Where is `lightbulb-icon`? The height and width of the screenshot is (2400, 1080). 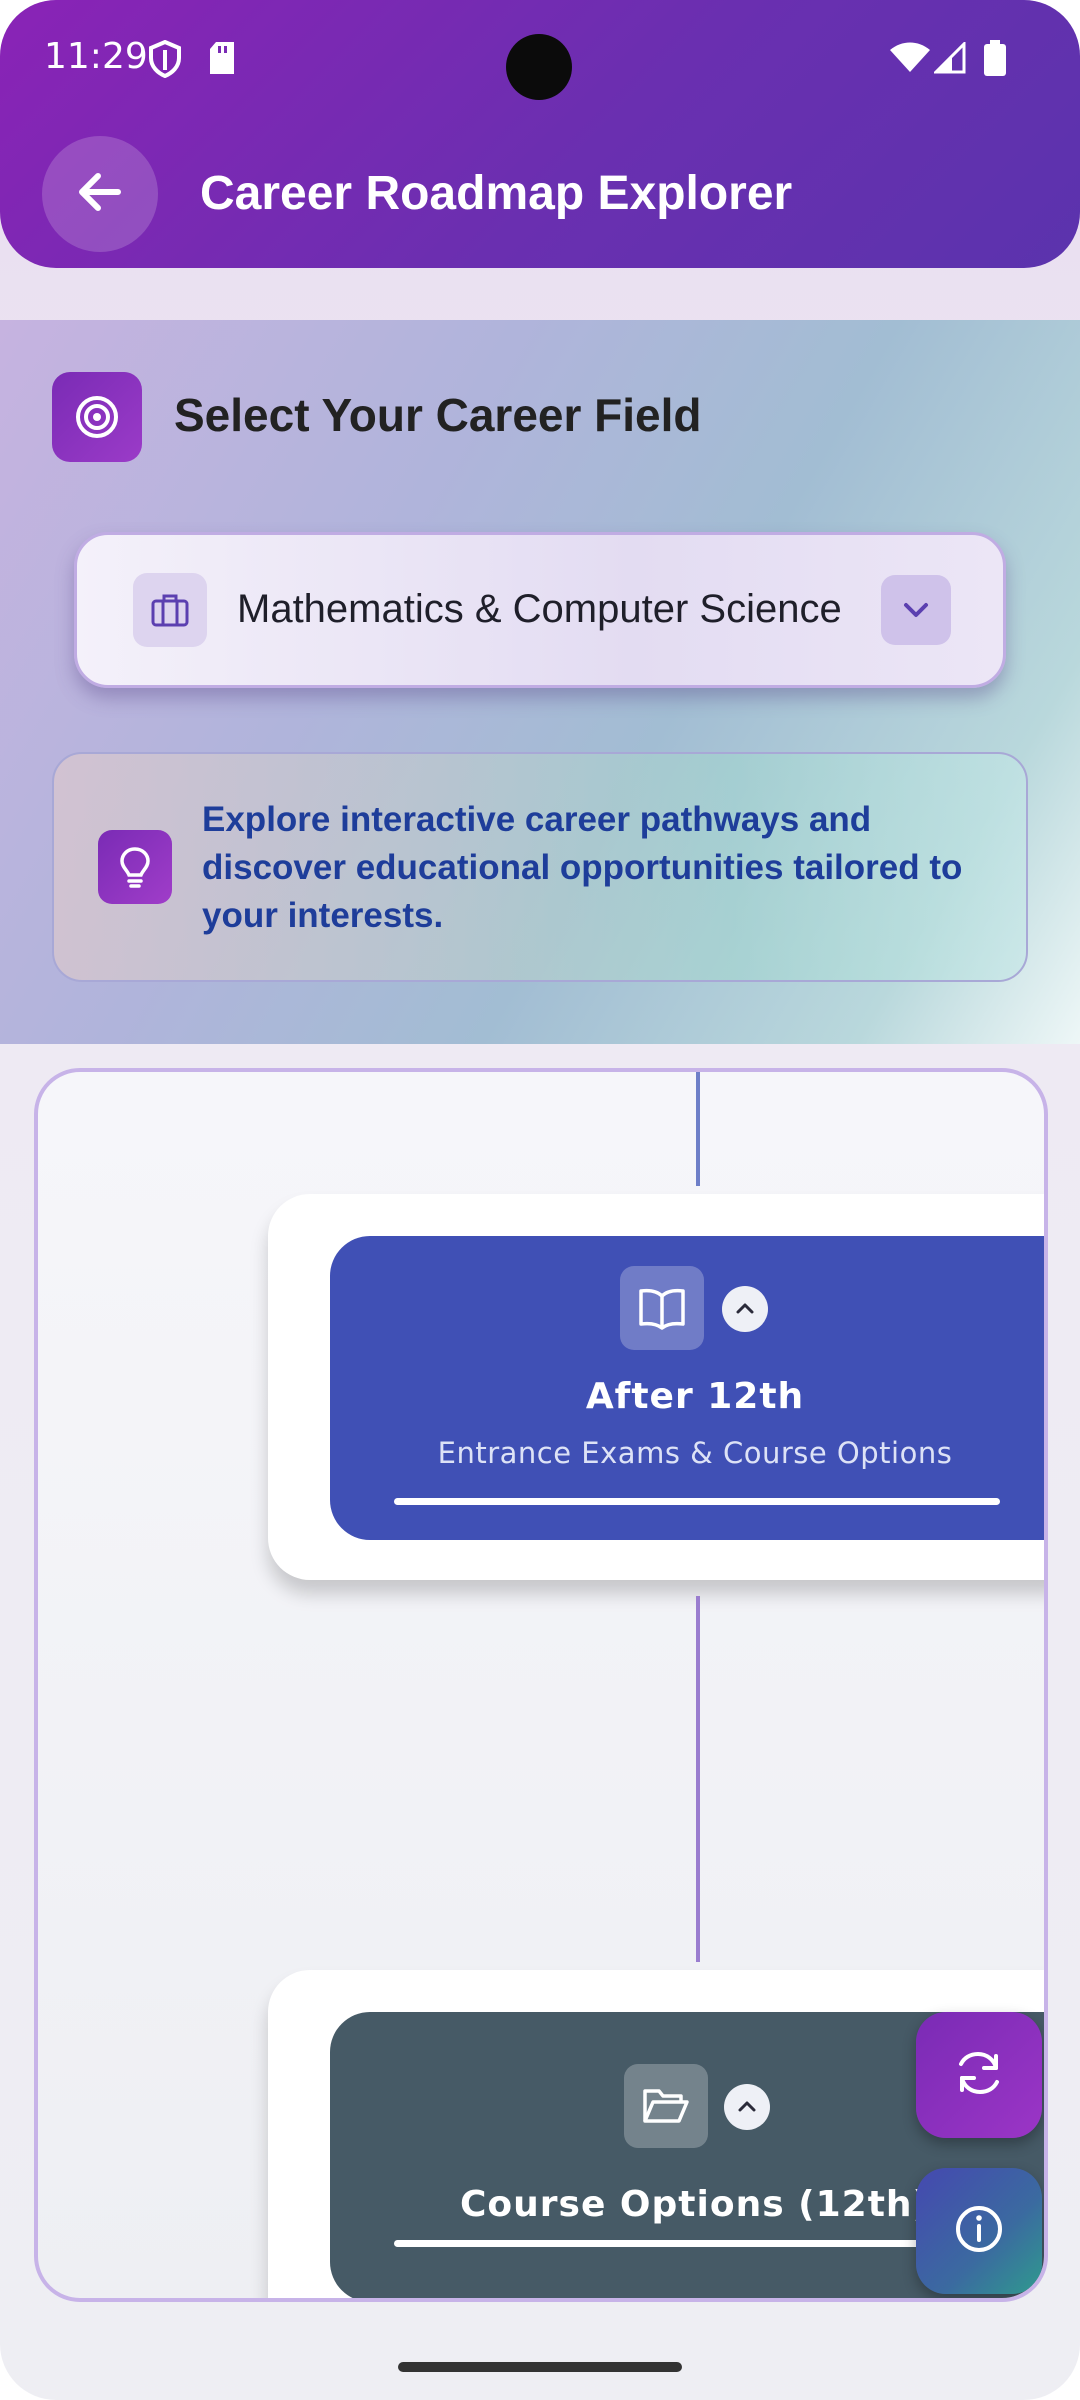 lightbulb-icon is located at coordinates (135, 867).